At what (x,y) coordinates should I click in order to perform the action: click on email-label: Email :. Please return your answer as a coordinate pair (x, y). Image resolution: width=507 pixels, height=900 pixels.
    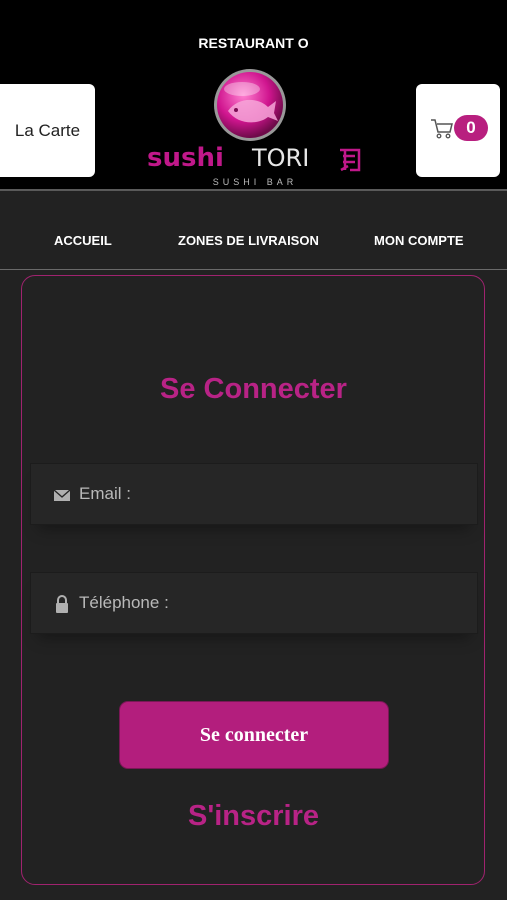
    Looking at the image, I should click on (105, 493).